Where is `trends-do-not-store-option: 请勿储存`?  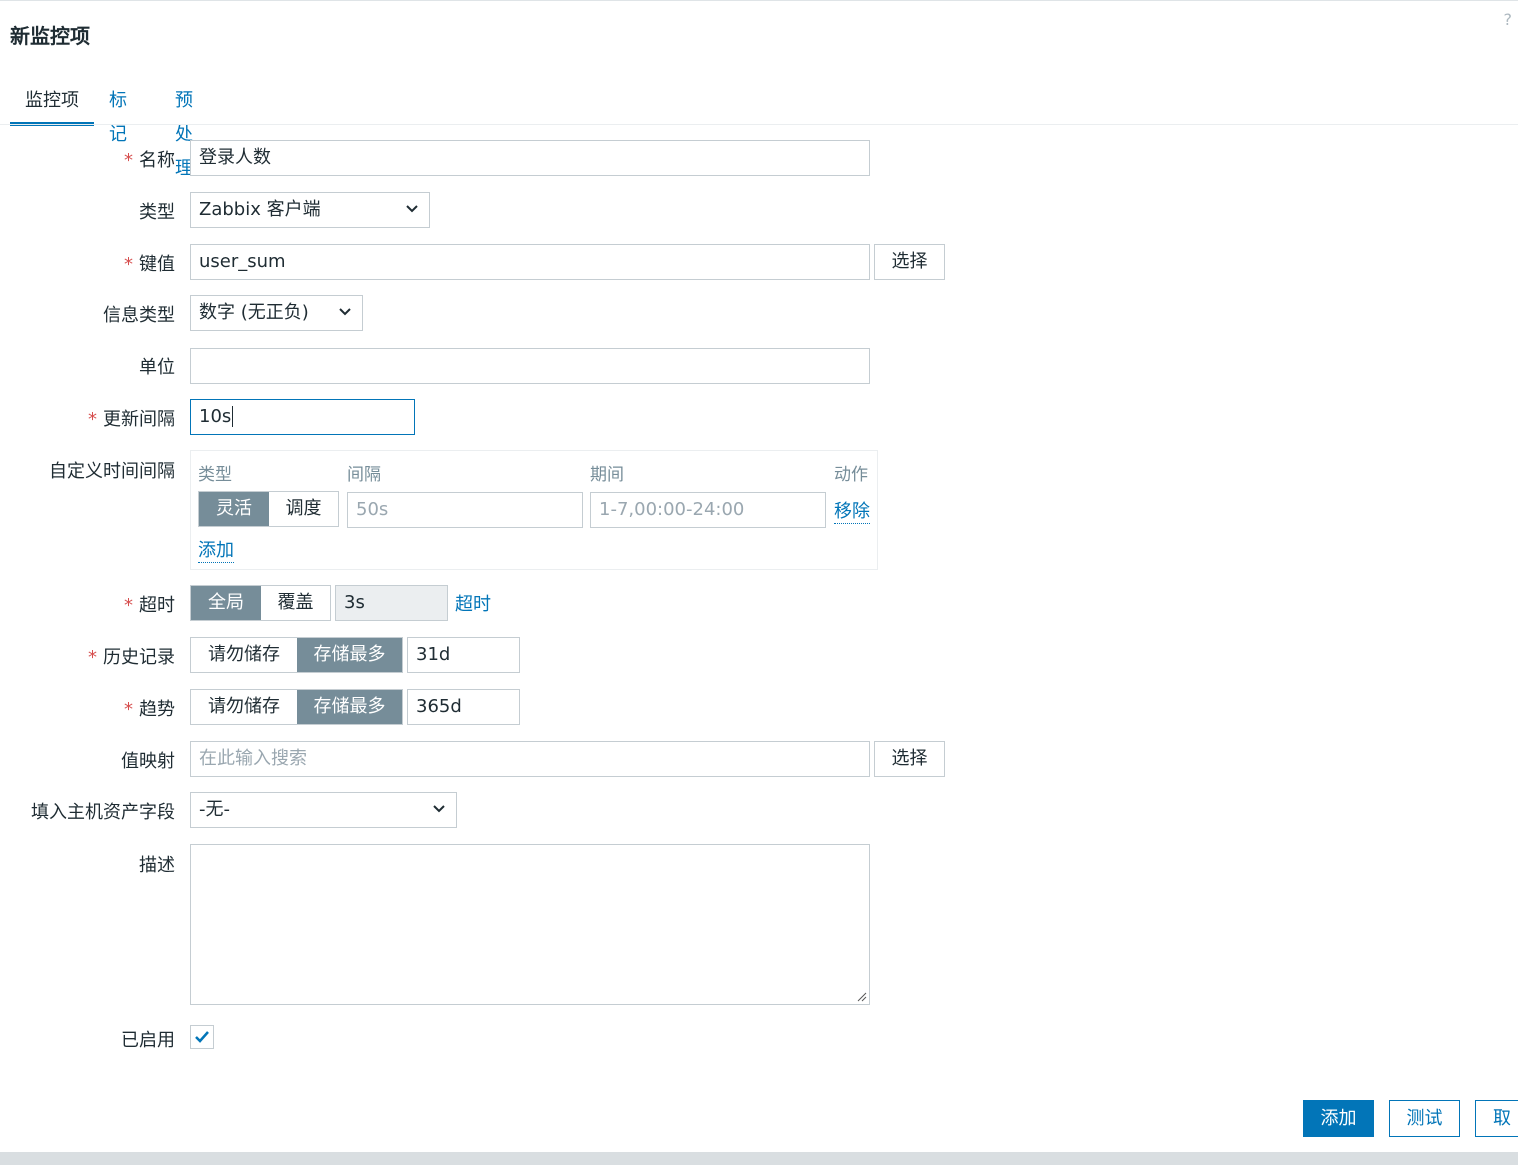
trends-do-not-store-option: 请勿储存 is located at coordinates (244, 707).